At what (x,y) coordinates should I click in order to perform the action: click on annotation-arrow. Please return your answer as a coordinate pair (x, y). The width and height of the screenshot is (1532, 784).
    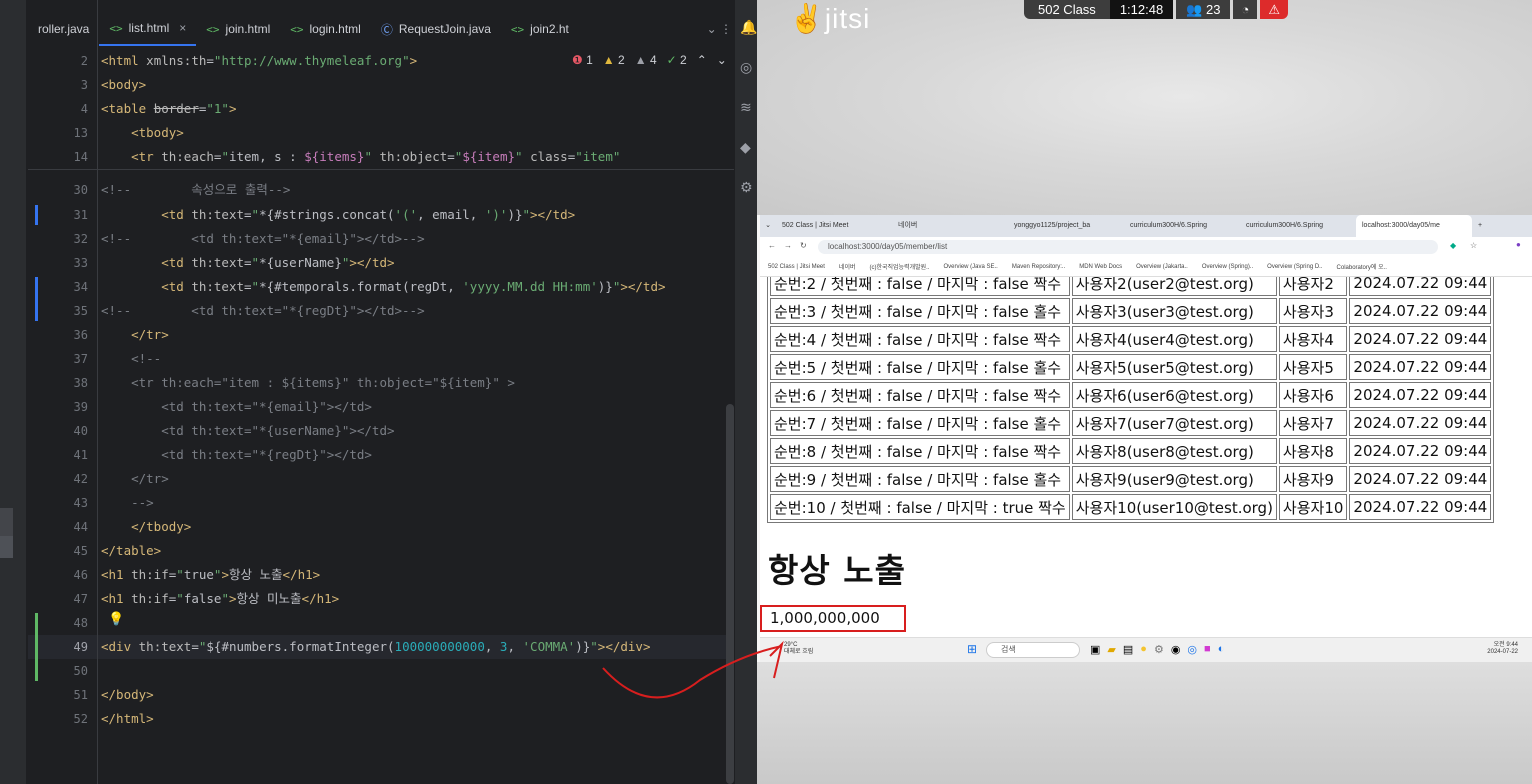
    Looking at the image, I should click on (693, 669).